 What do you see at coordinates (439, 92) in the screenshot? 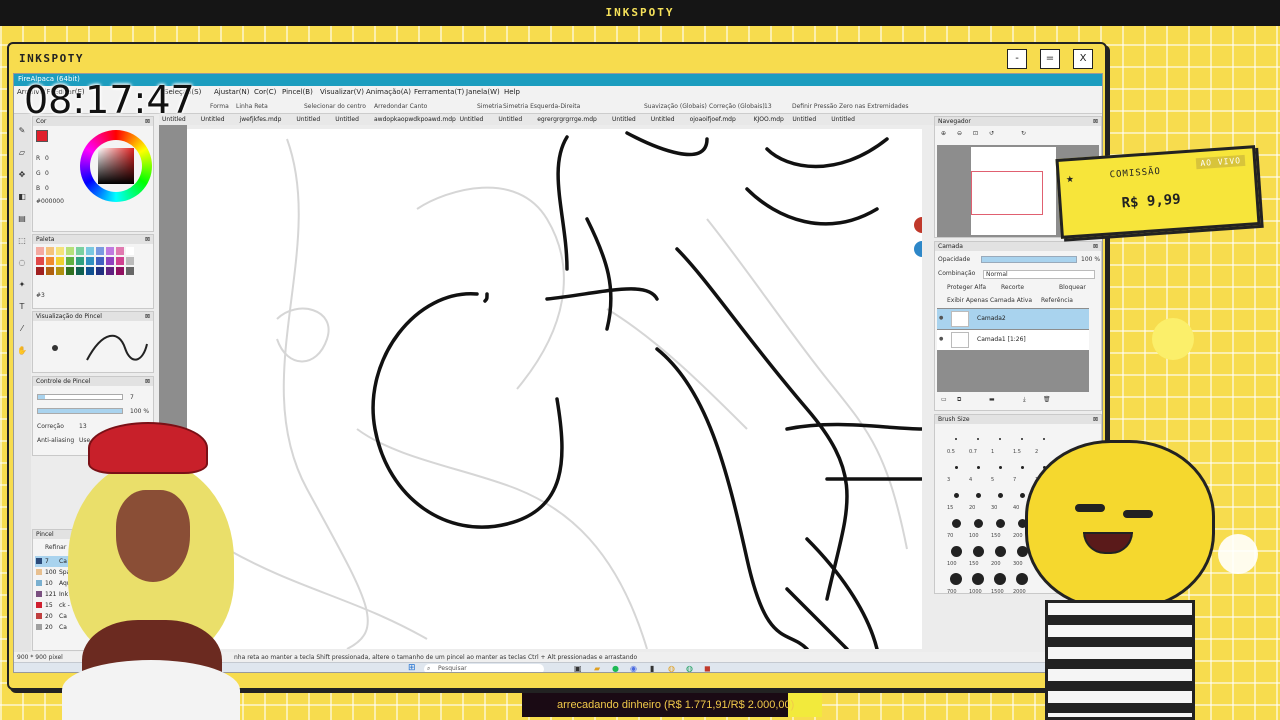
I see `menu-tool: Ferramenta(T)` at bounding box center [439, 92].